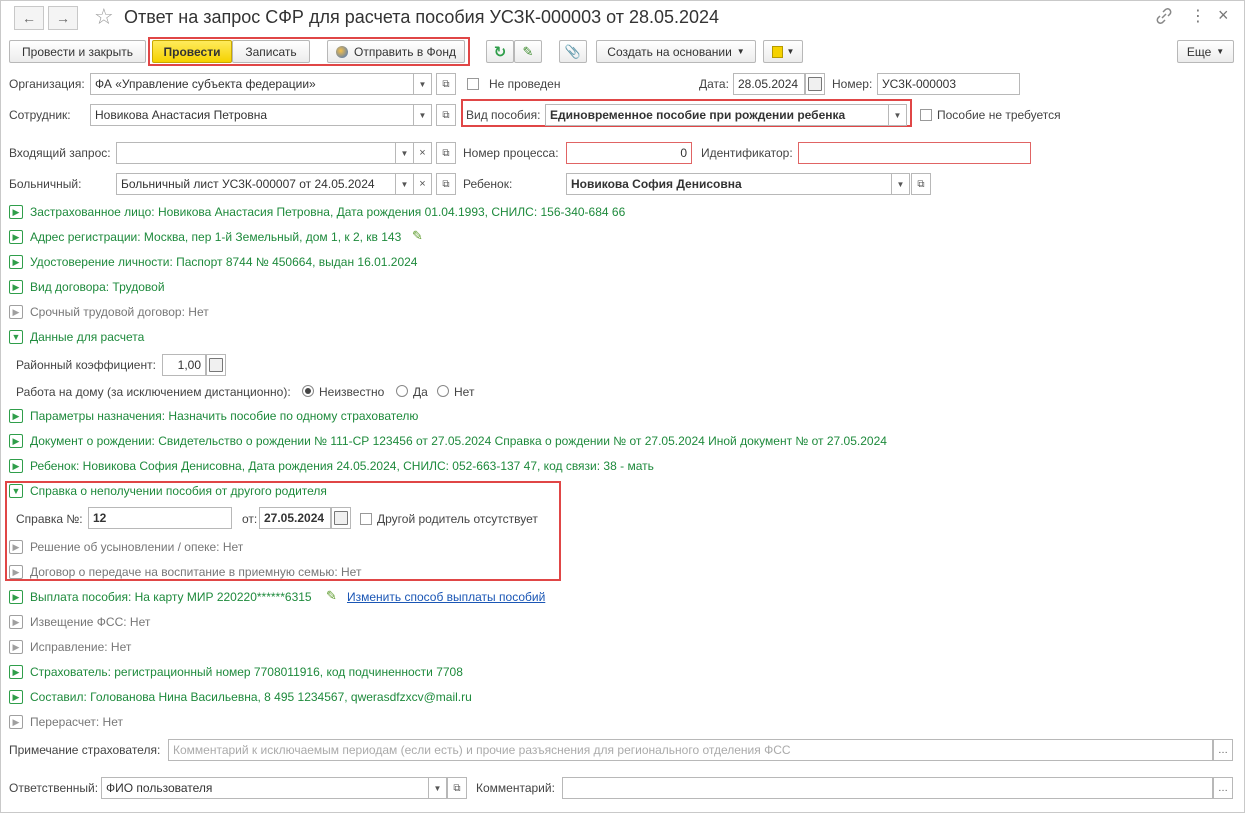 The width and height of the screenshot is (1245, 813). I want to click on change-payment-link: Изменить способ выплаты пособий, so click(446, 597).